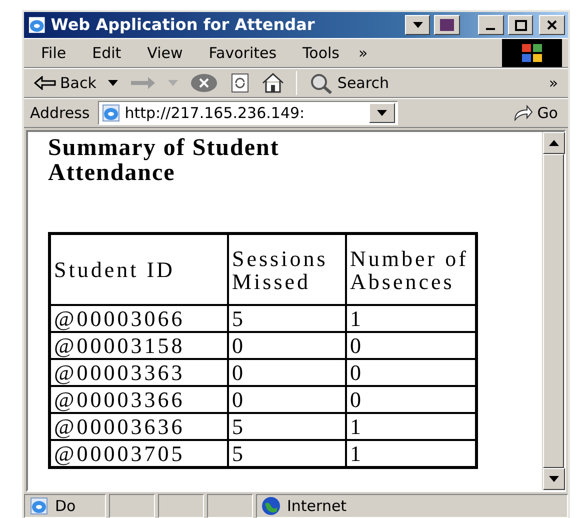  What do you see at coordinates (45, 83) in the screenshot?
I see `left-arrow-icon` at bounding box center [45, 83].